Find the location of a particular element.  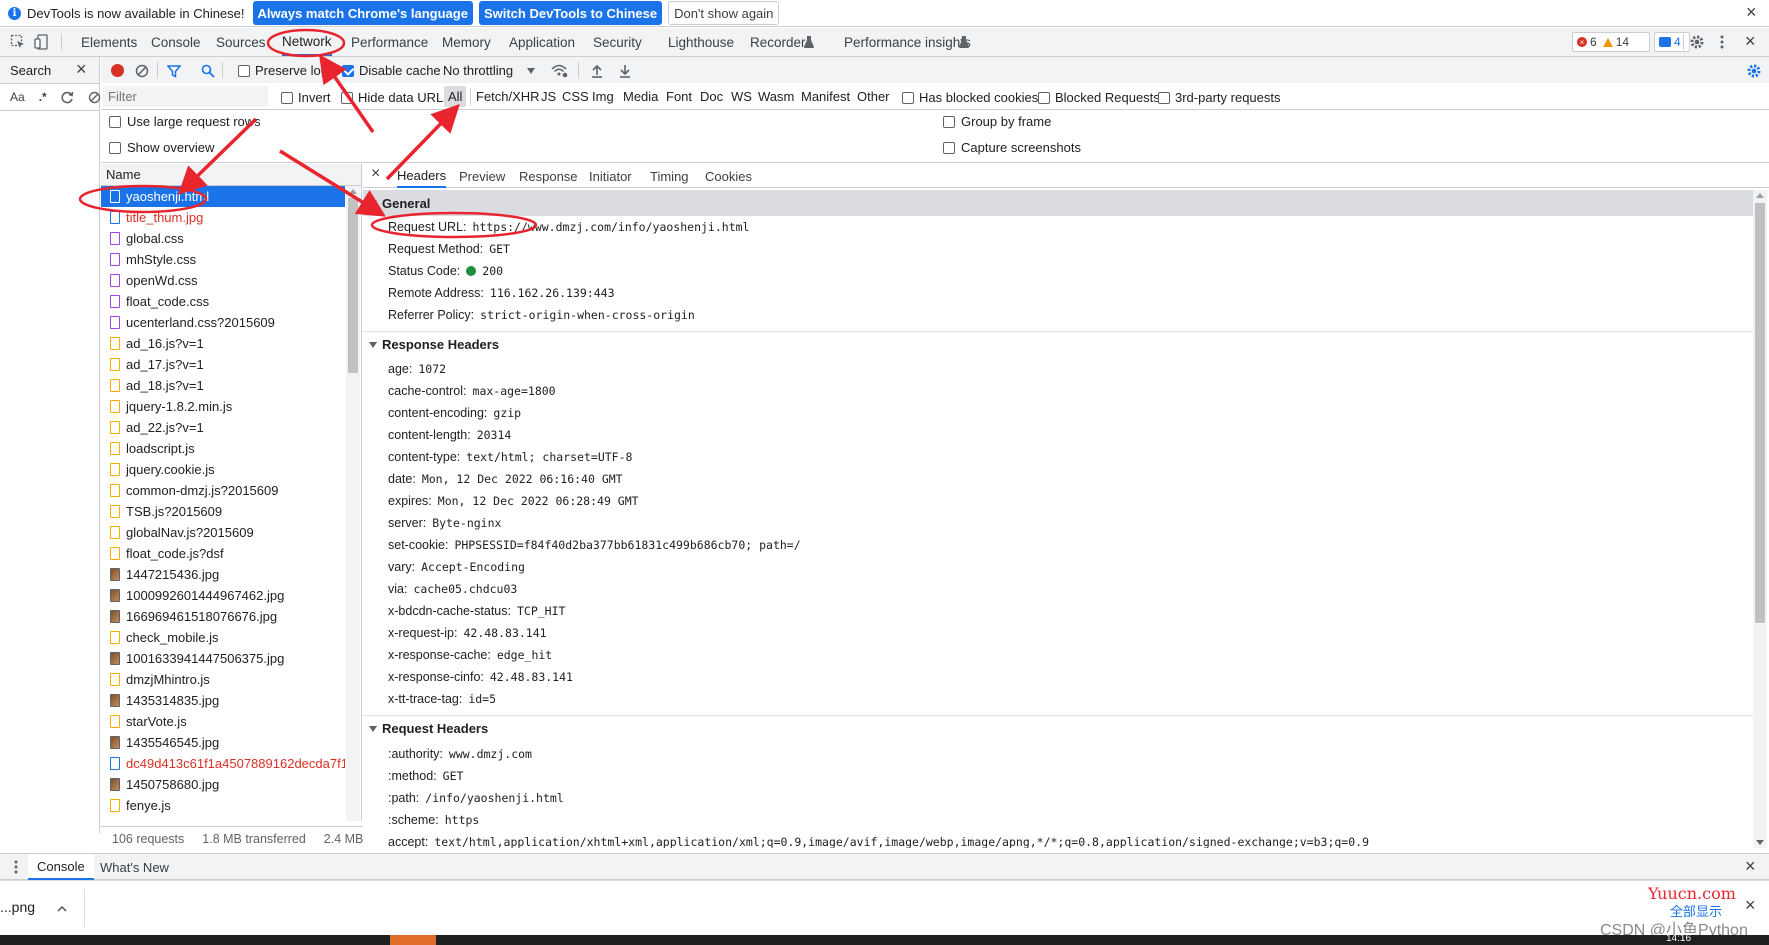

request-row: openWd.css is located at coordinates (223, 280).